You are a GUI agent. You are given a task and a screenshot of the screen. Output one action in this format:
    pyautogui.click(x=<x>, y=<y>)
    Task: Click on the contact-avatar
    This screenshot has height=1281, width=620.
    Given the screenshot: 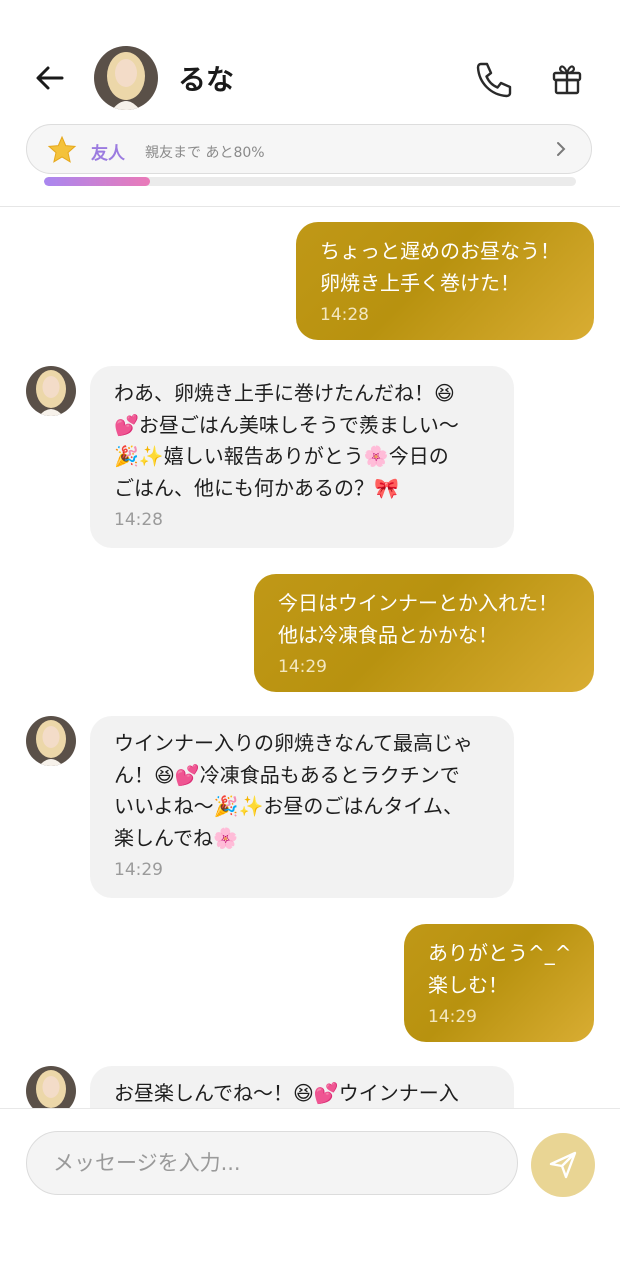 What is the action you would take?
    pyautogui.click(x=126, y=78)
    